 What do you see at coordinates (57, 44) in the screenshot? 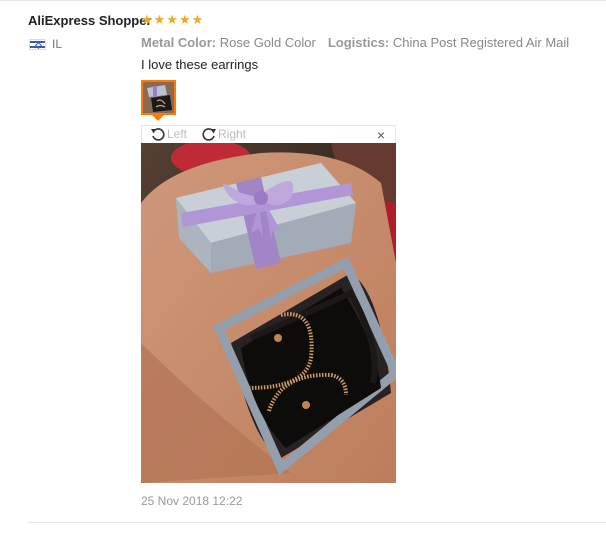
I see `country-code: IL` at bounding box center [57, 44].